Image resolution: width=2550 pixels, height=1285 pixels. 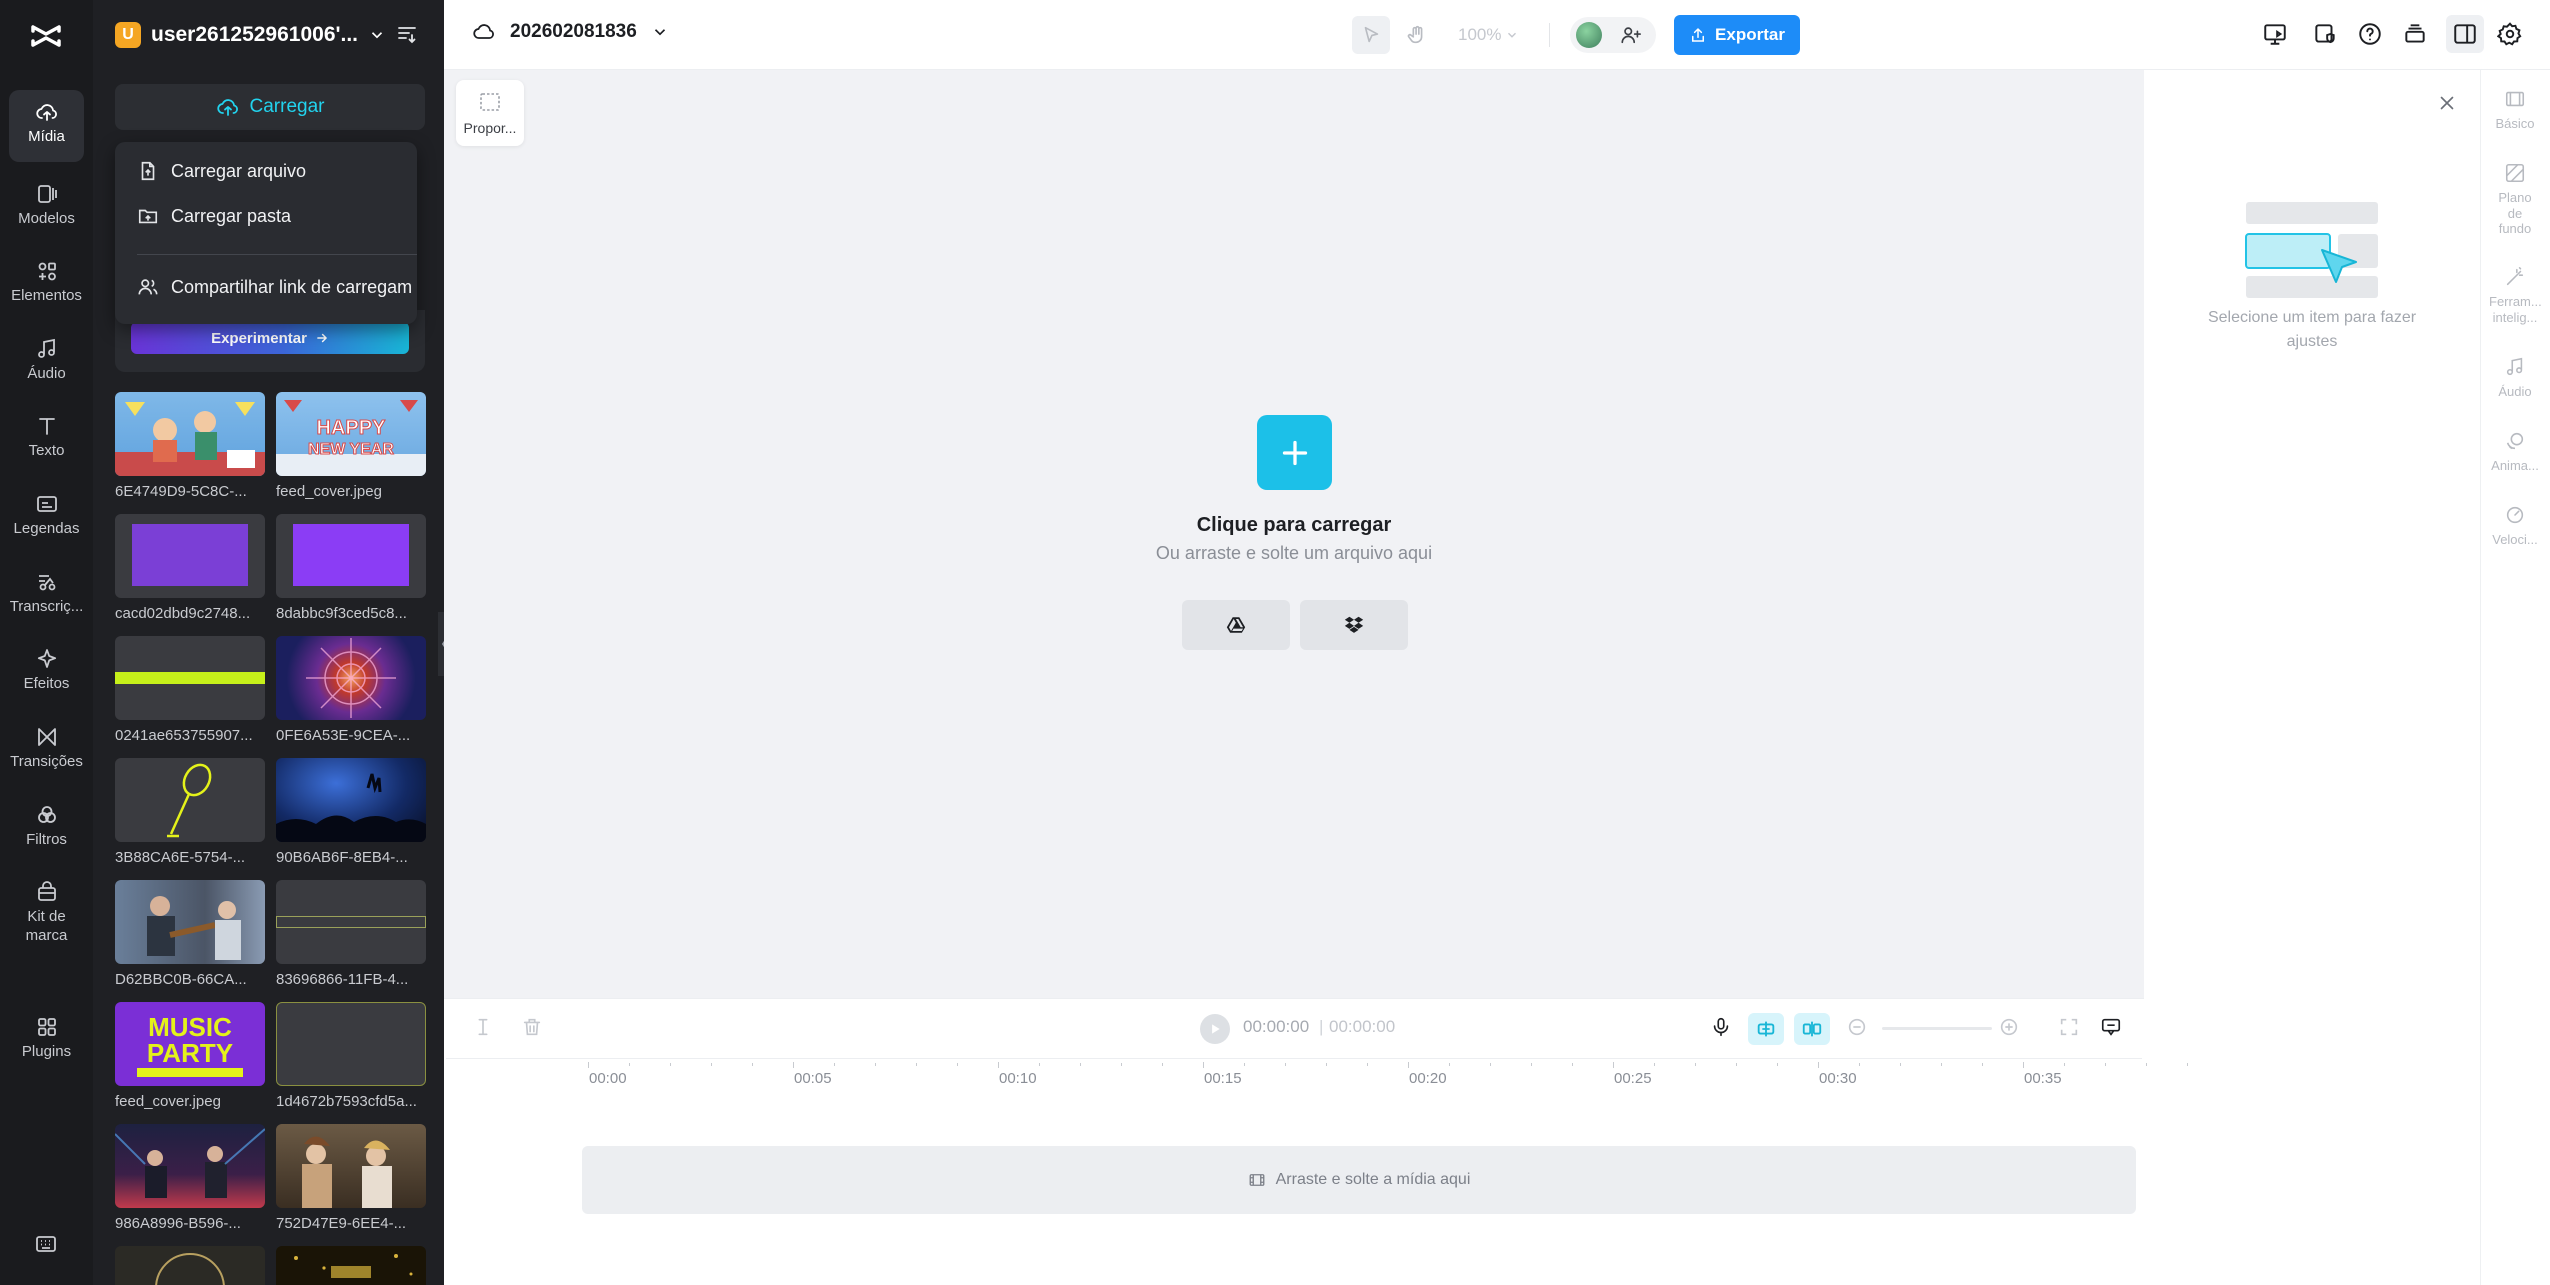 What do you see at coordinates (1857, 1027) in the screenshot?
I see `zoom-out-icon` at bounding box center [1857, 1027].